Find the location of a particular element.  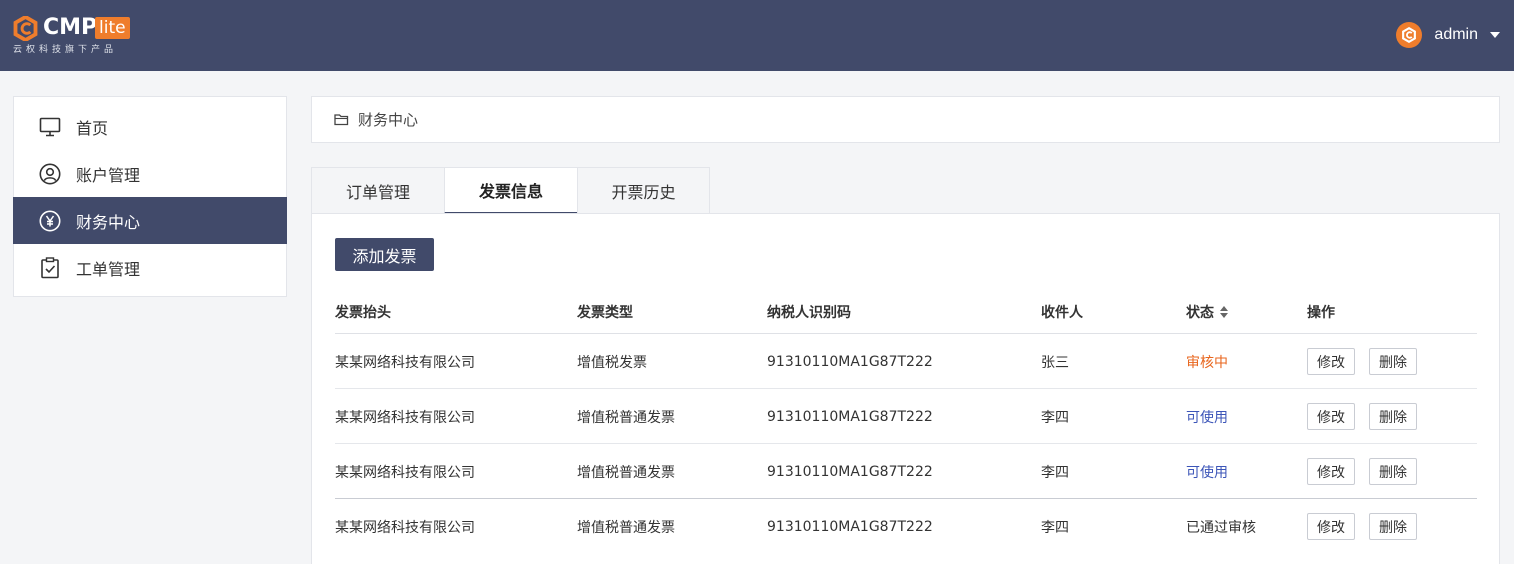

status-badge: 已通过审核 is located at coordinates (1221, 527).